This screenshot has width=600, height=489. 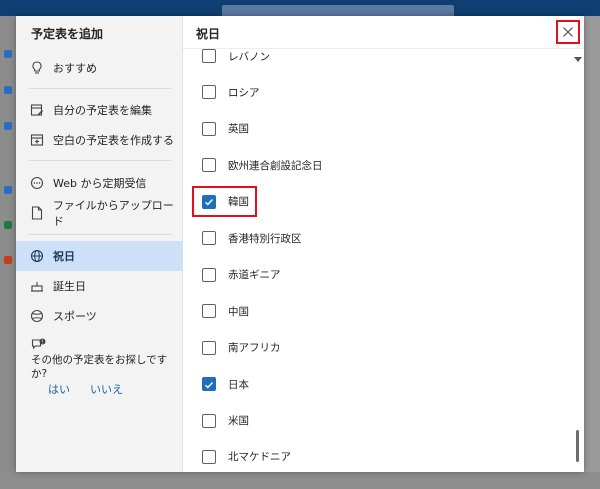 I want to click on panel-title: 祝日, so click(x=208, y=34).